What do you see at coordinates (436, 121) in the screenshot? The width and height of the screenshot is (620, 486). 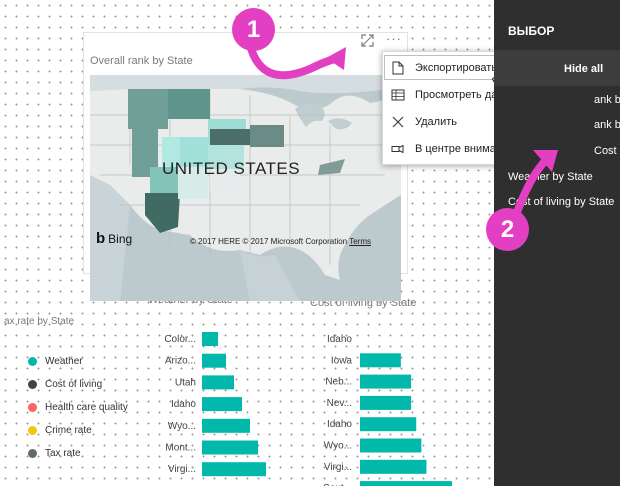 I see `menu-item-label: Удалить` at bounding box center [436, 121].